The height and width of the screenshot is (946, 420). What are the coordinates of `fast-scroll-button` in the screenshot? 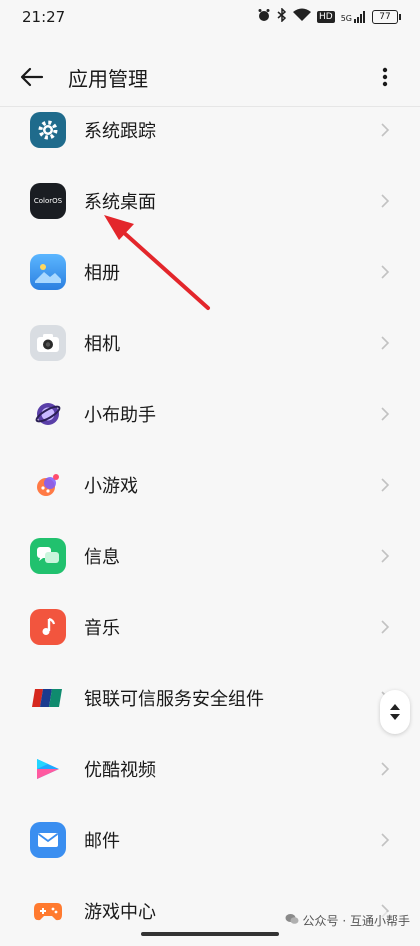 It's located at (395, 712).